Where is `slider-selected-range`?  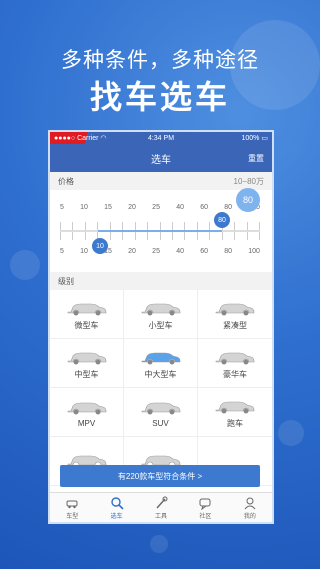
slider-selected-range is located at coordinates (160, 231).